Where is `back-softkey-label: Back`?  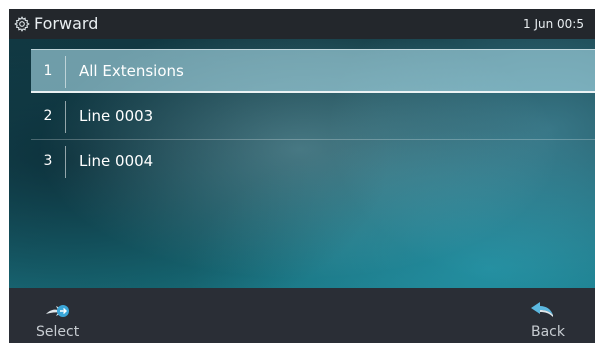
back-softkey-label: Back is located at coordinates (548, 332).